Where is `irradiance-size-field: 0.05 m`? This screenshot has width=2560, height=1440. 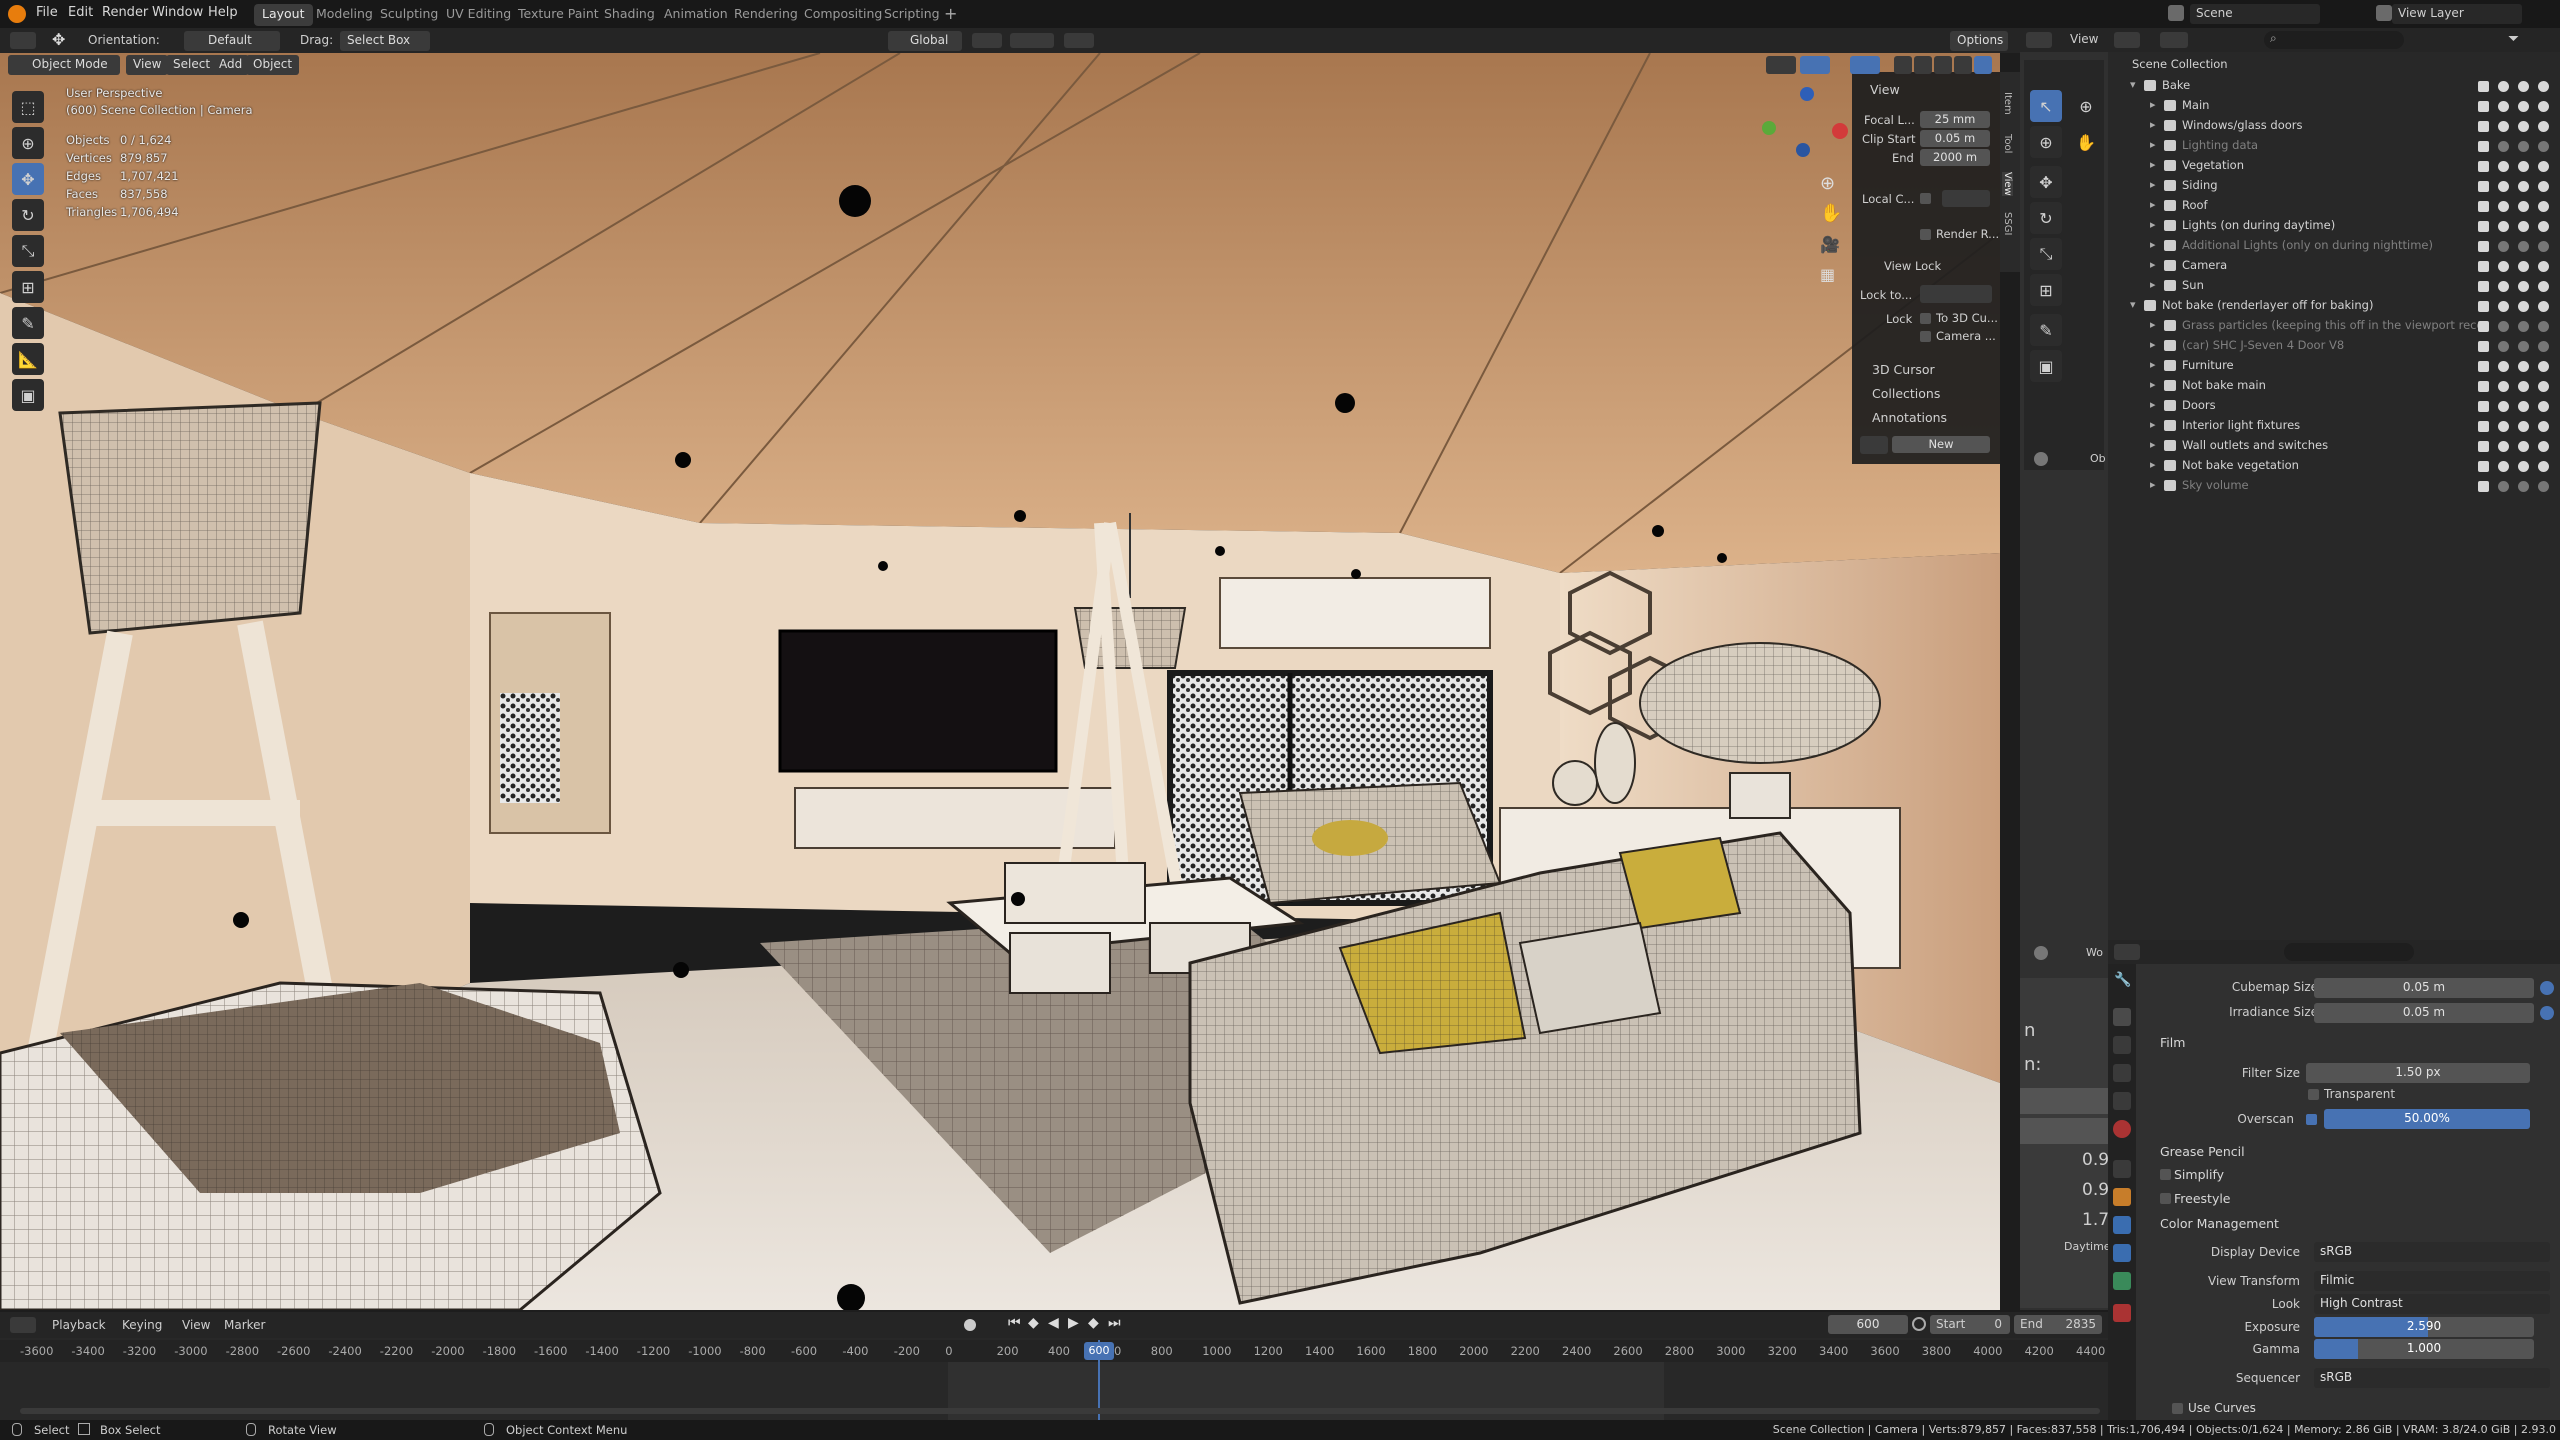 irradiance-size-field: 0.05 m is located at coordinates (2424, 1013).